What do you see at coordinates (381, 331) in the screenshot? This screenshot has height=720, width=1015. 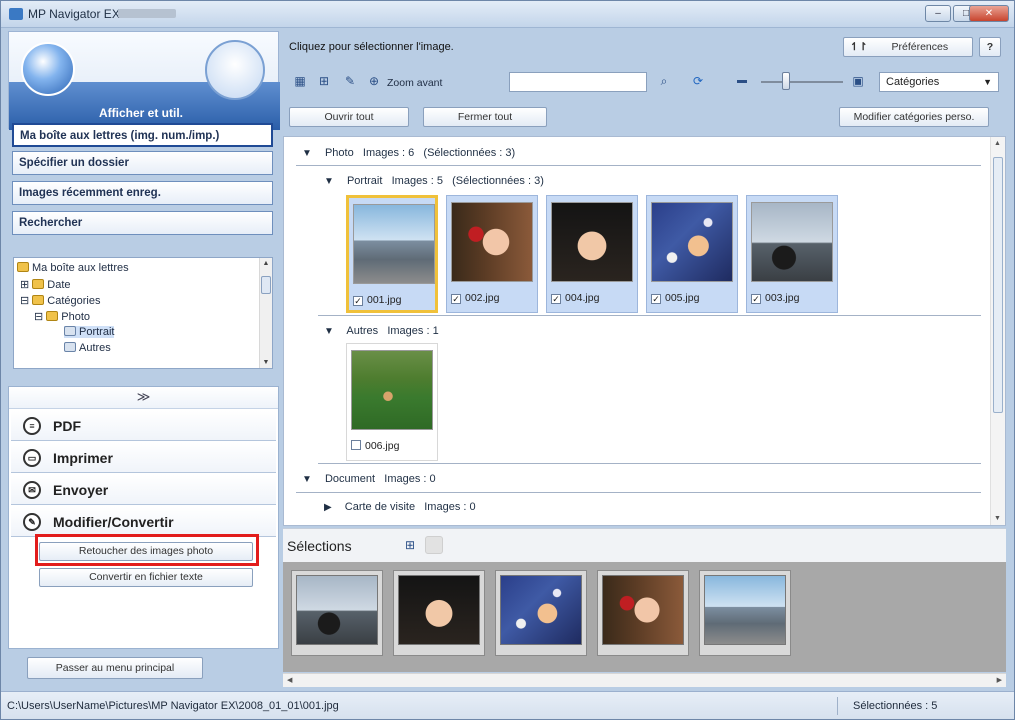 I see `group-header-autres: ▼ Autres Images : 1` at bounding box center [381, 331].